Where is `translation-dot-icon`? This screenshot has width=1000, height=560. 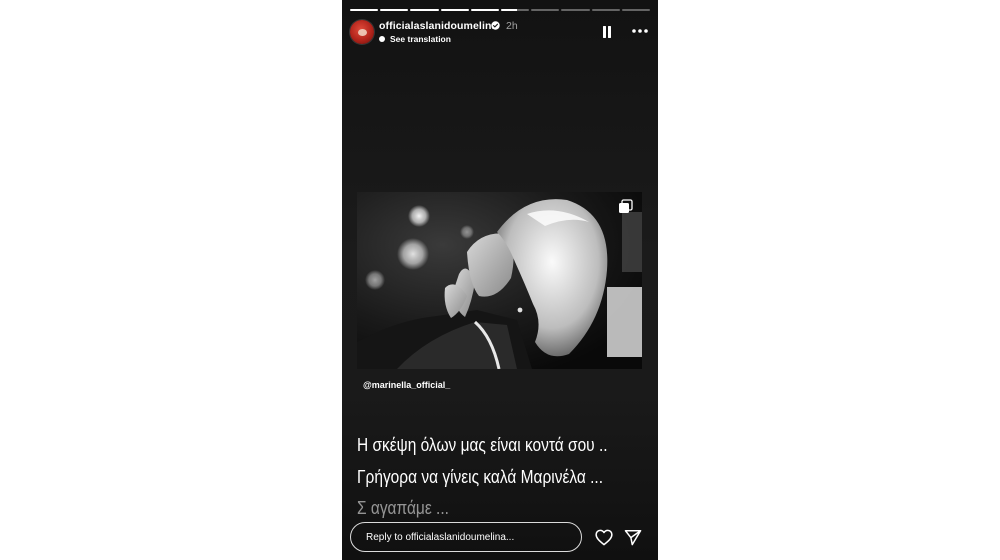
translation-dot-icon is located at coordinates (382, 39).